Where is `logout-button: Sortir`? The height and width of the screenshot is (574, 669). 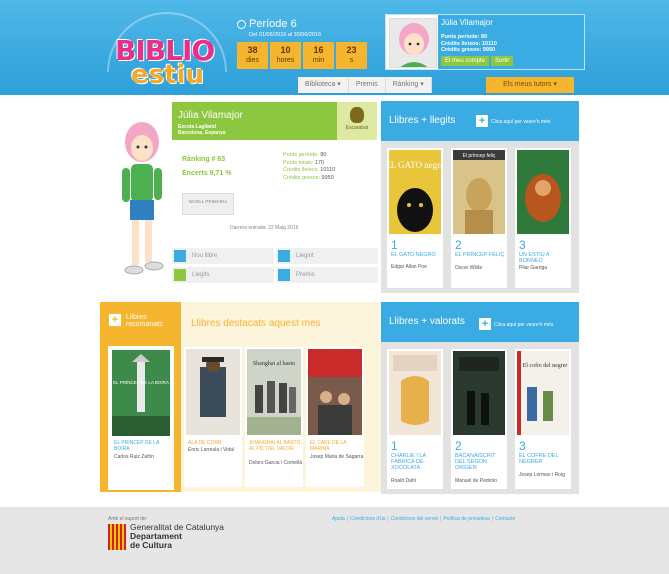 logout-button: Sortir is located at coordinates (502, 61).